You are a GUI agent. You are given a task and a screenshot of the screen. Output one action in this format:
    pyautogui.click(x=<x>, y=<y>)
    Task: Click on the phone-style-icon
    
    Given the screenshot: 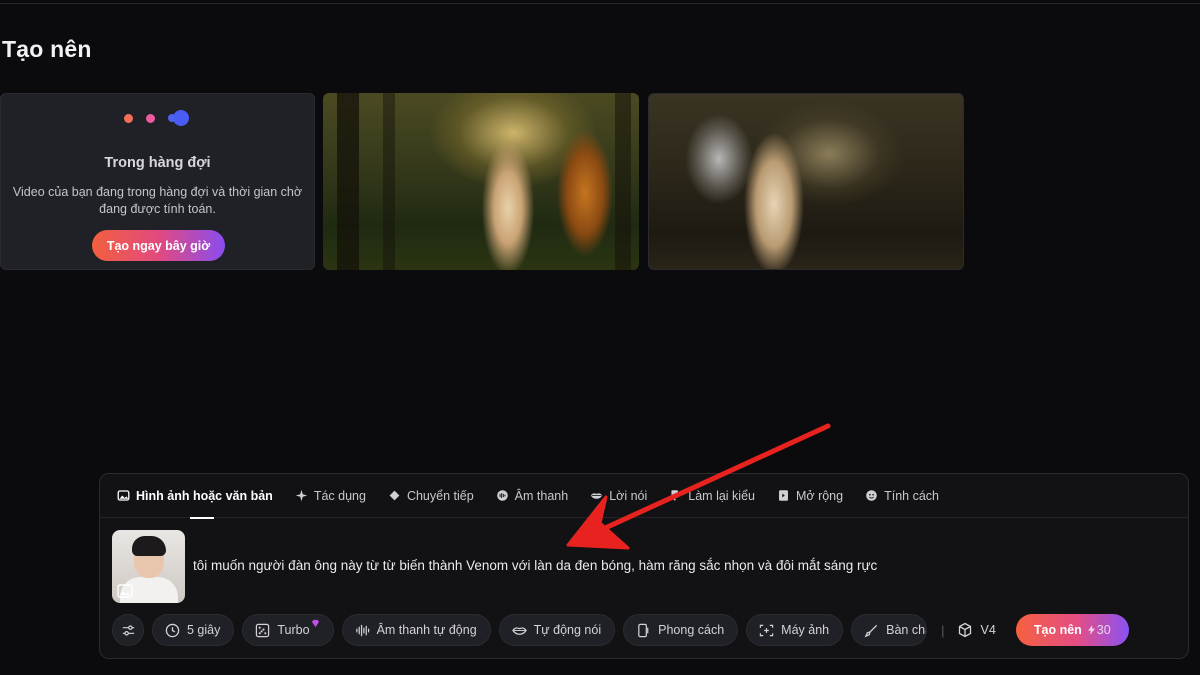 What is the action you would take?
    pyautogui.click(x=643, y=630)
    